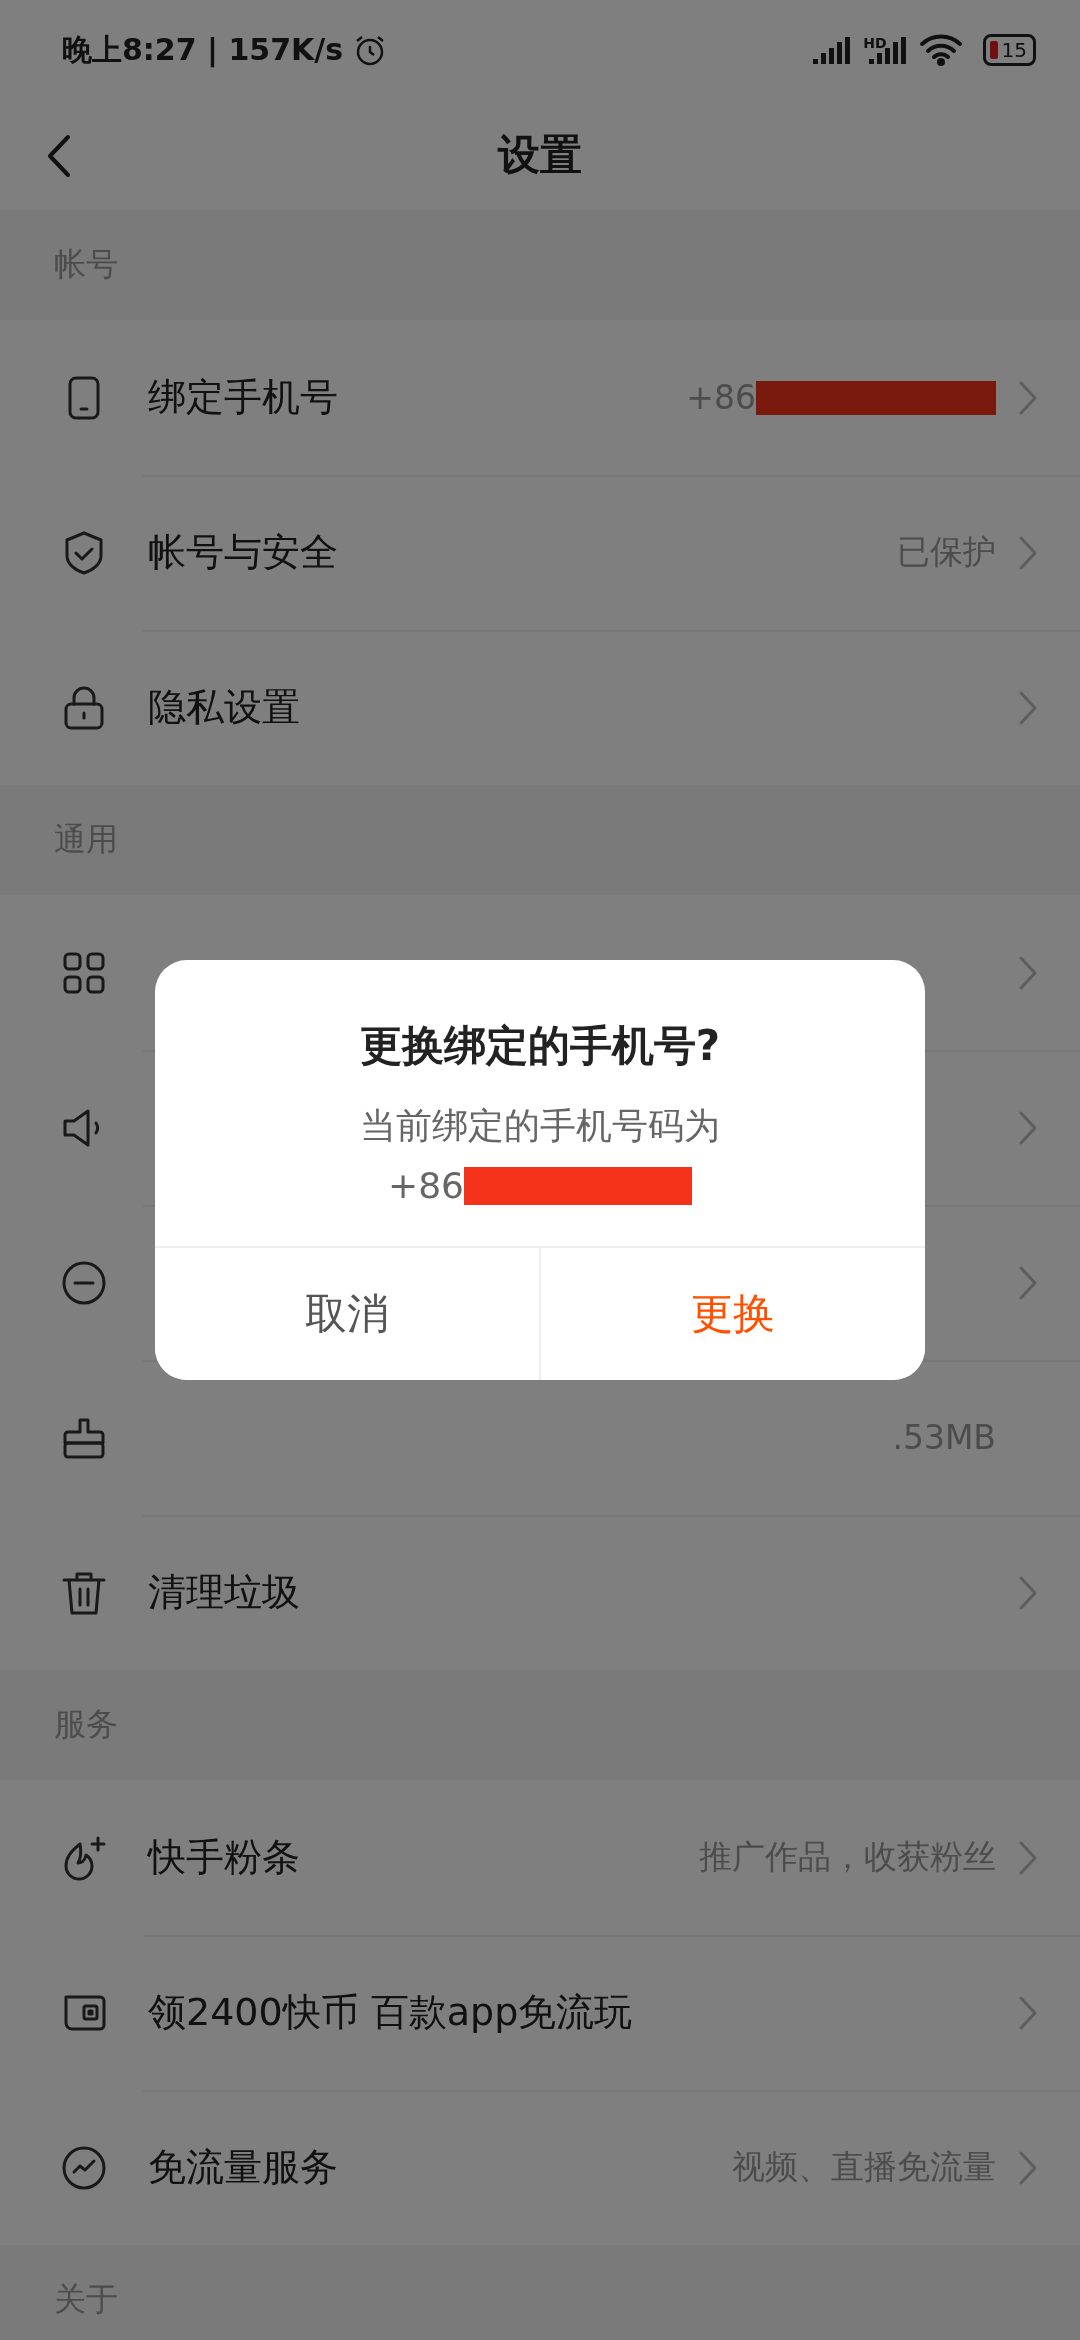 This screenshot has height=2340, width=1080. Describe the element at coordinates (224, 707) in the screenshot. I see `row-label: 隐私设置` at that location.